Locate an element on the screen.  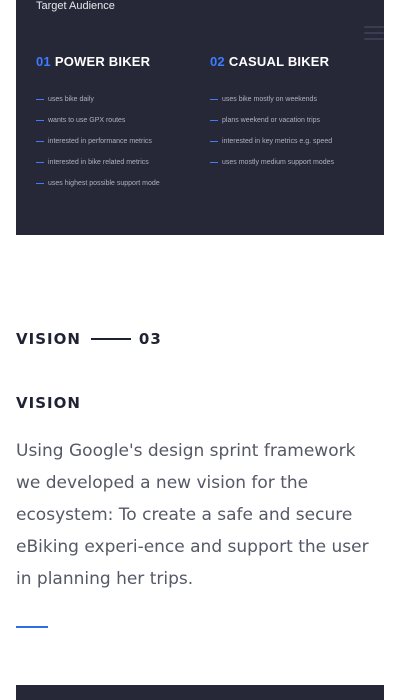
persona-trait: interested in performance metrics is located at coordinates (118, 141).